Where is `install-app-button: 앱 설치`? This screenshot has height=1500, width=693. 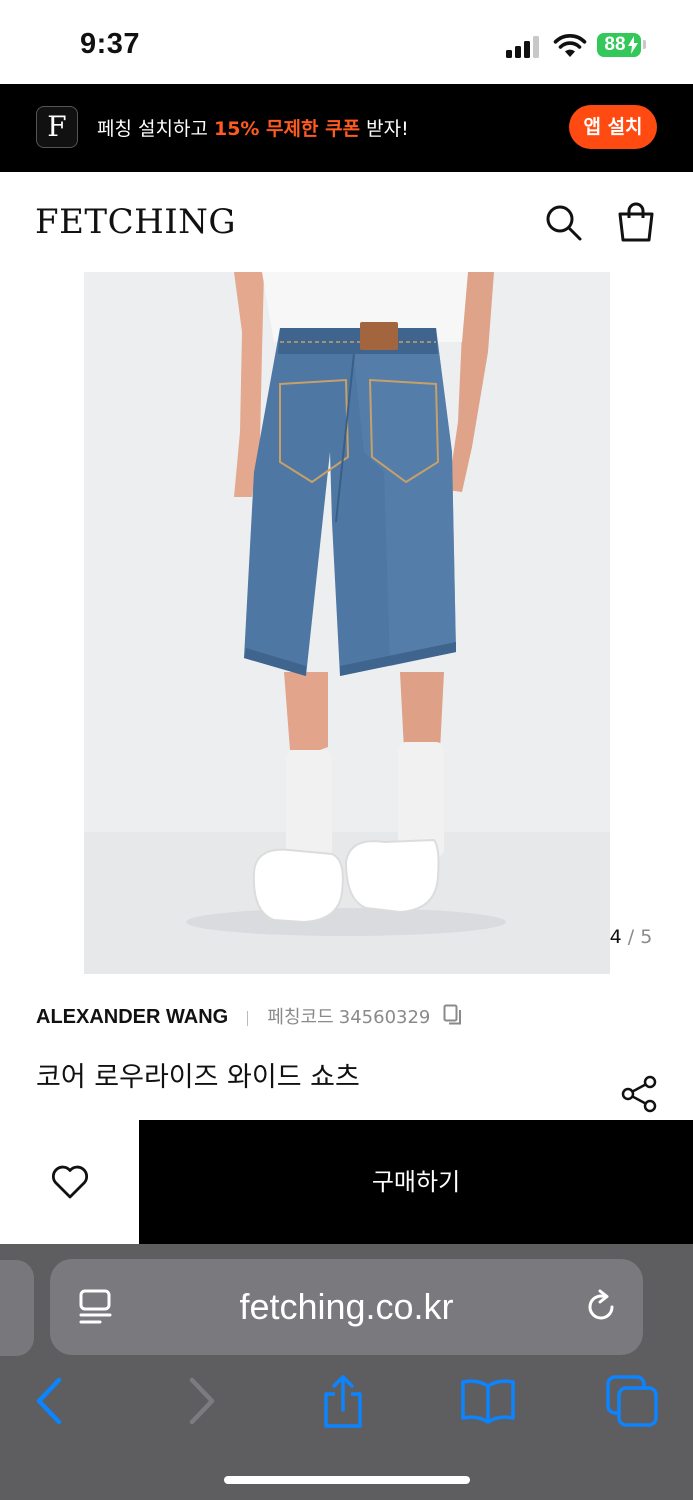
install-app-button: 앱 설치 is located at coordinates (613, 127).